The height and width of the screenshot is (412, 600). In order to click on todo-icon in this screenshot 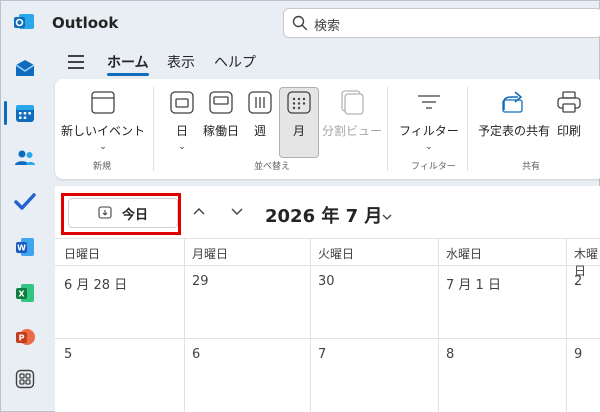, I will do `click(25, 202)`.